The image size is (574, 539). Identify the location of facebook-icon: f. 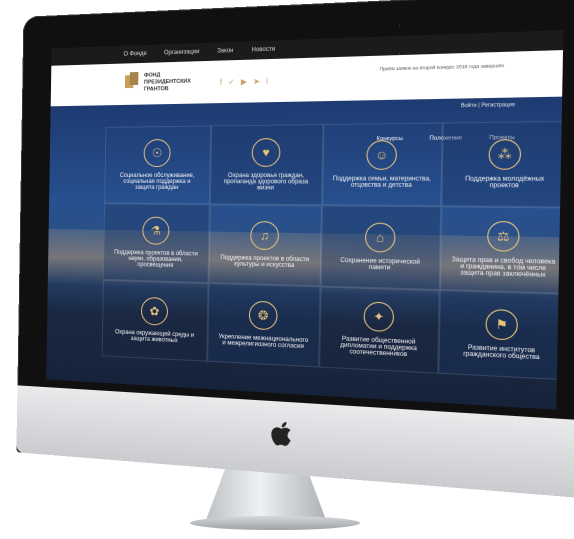
(221, 82).